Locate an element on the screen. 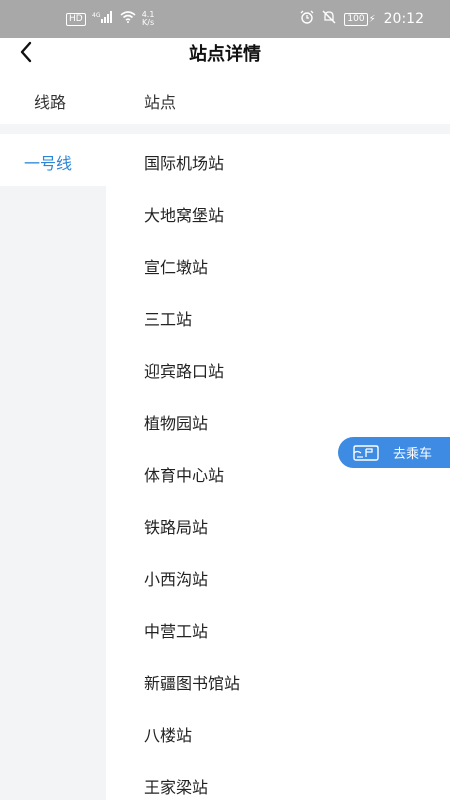 The width and height of the screenshot is (450, 810). ticket-icon is located at coordinates (366, 452).